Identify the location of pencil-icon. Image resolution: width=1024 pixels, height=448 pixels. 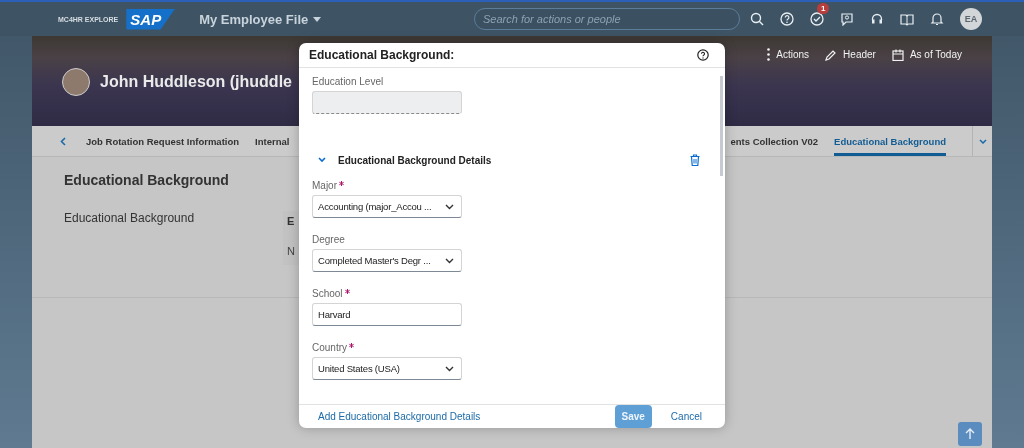
(831, 54).